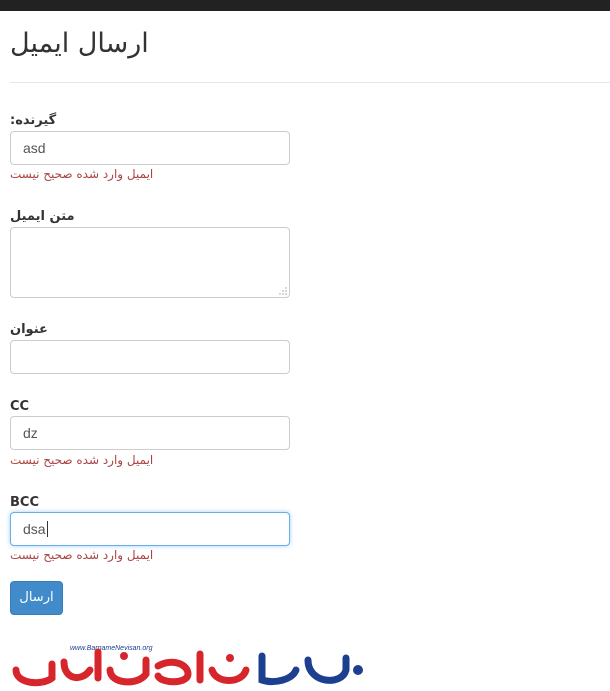 The image size is (610, 691). Describe the element at coordinates (34, 148) in the screenshot. I see `recipient-input-value: asd` at that location.